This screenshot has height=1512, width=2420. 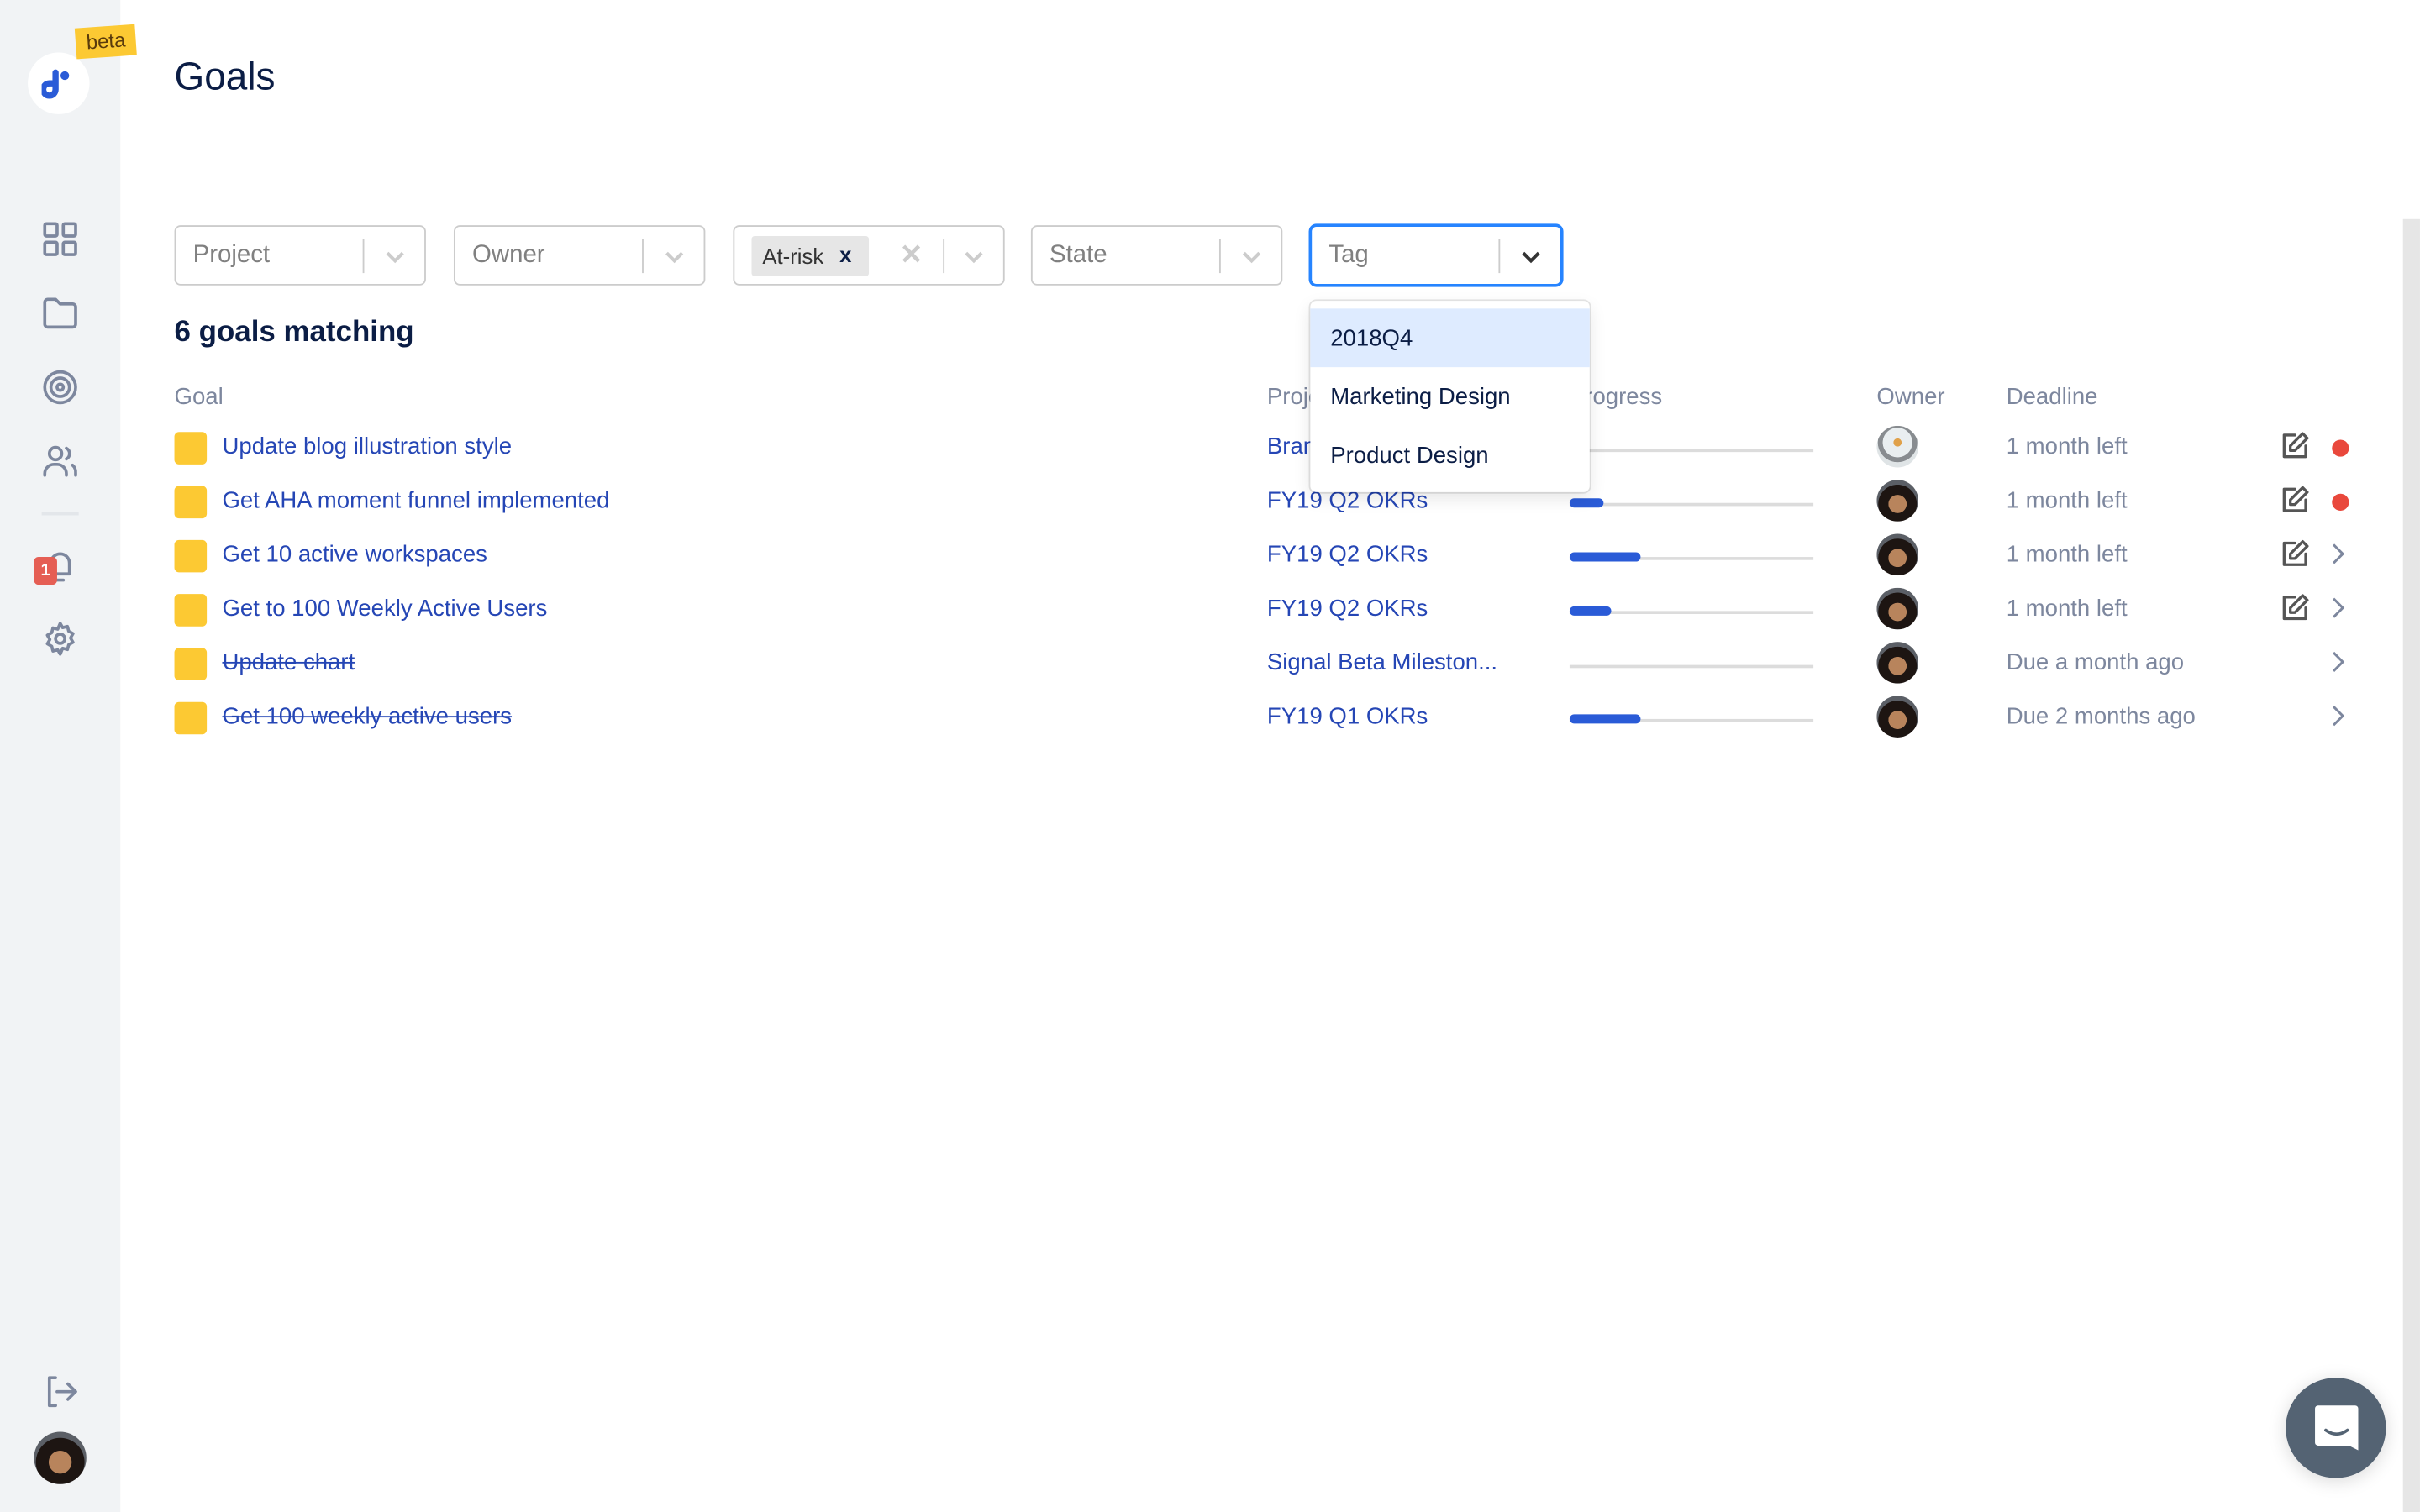 I want to click on sidebar-item-goals, so click(x=60, y=387).